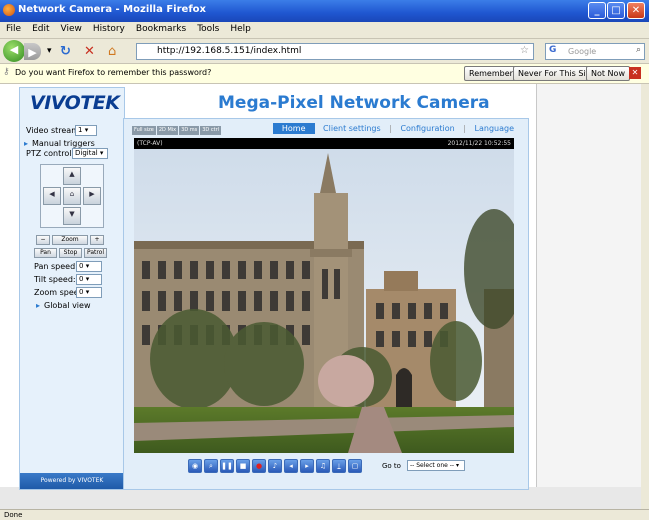  What do you see at coordinates (494, 128) in the screenshot?
I see `nav-language: Language` at bounding box center [494, 128].